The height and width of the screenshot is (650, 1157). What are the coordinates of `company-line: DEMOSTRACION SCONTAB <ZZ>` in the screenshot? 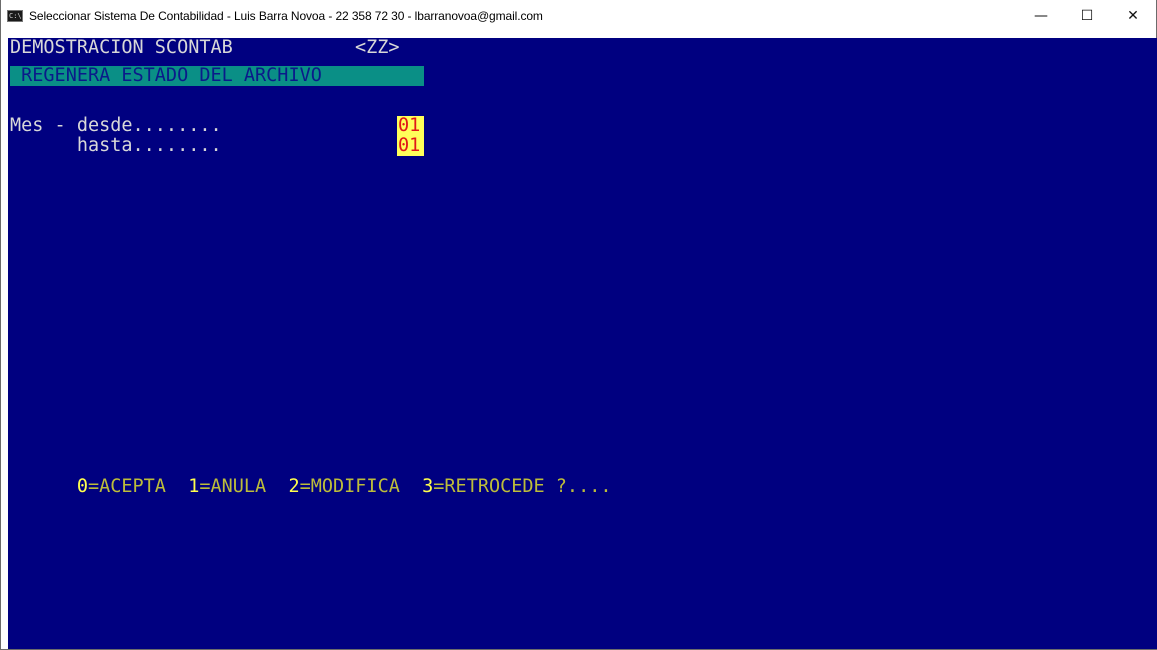 It's located at (205, 48).